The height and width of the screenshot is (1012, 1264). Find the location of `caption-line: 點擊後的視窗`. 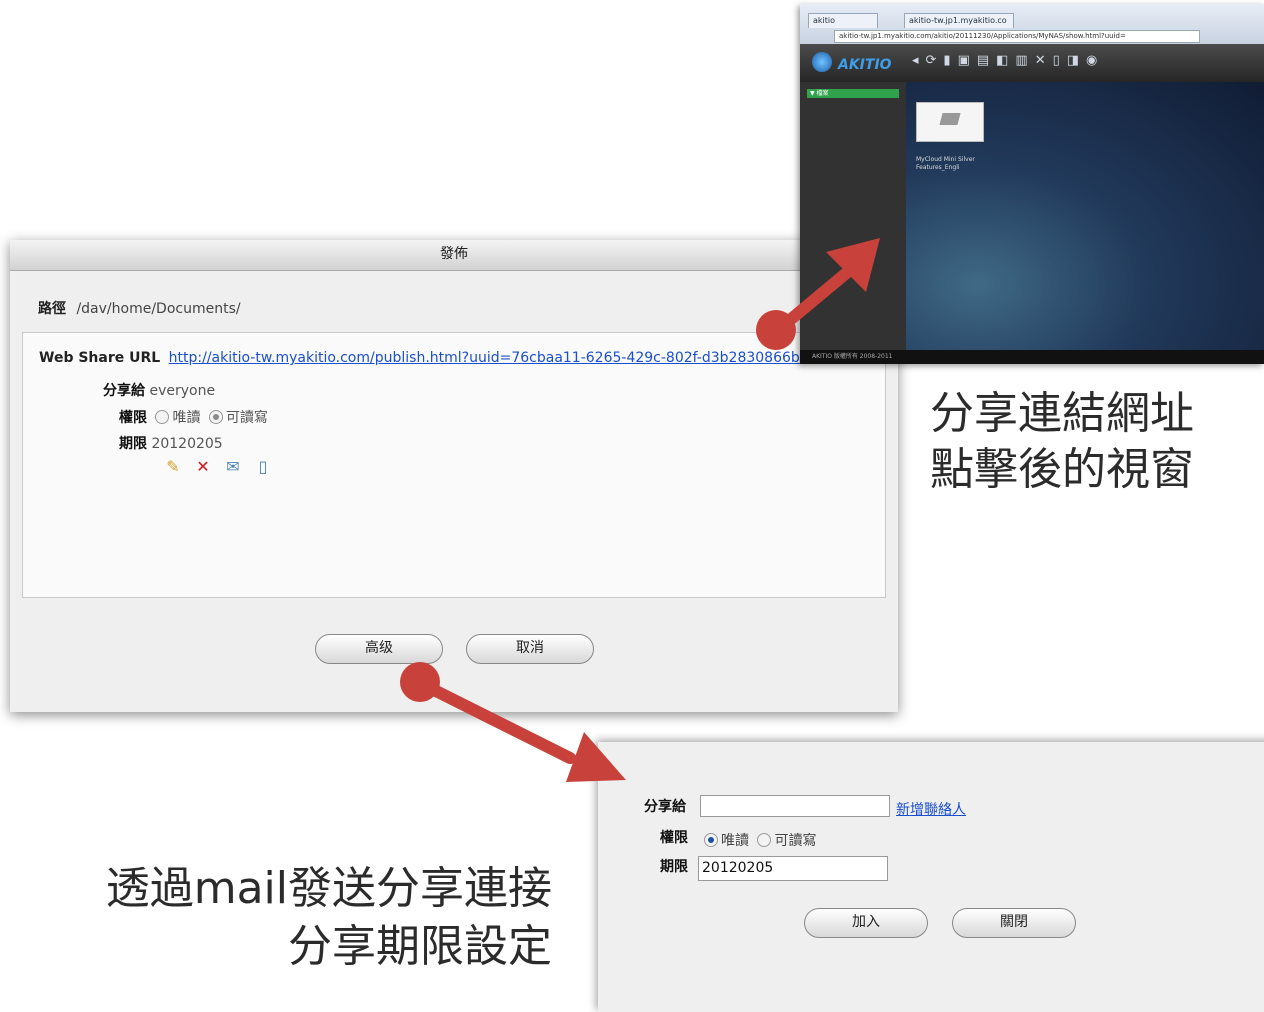

caption-line: 點擊後的視窗 is located at coordinates (1062, 469).